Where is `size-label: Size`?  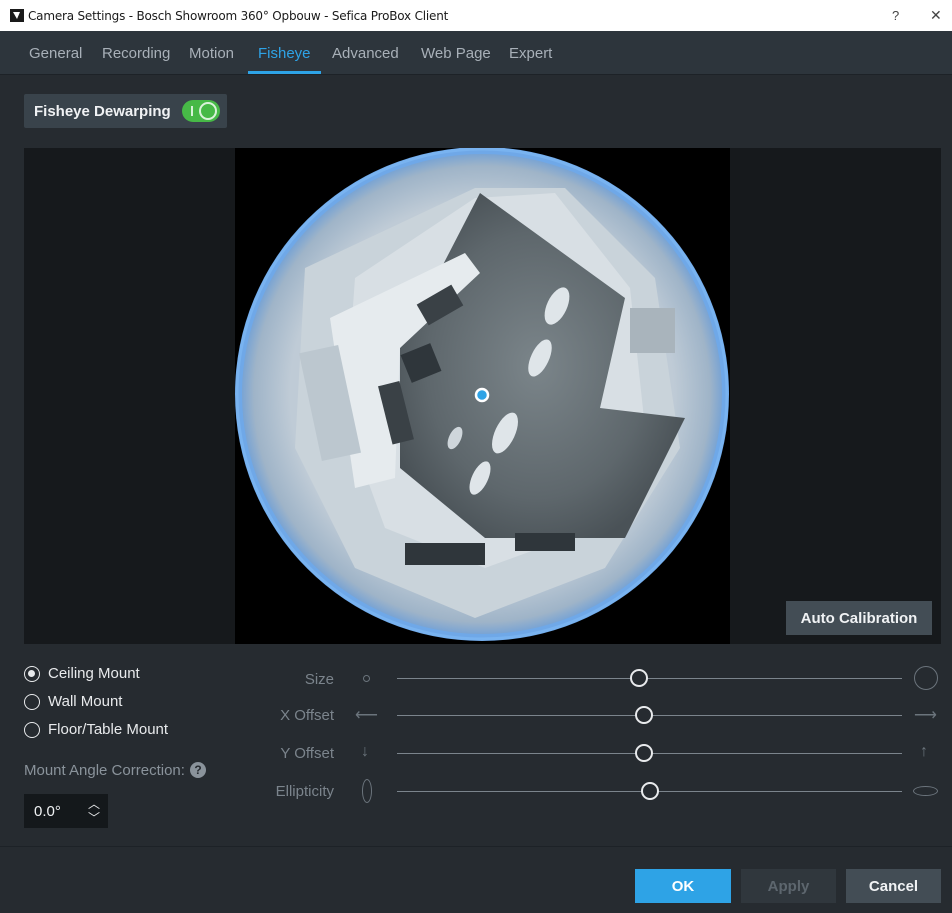 size-label: Size is located at coordinates (319, 679).